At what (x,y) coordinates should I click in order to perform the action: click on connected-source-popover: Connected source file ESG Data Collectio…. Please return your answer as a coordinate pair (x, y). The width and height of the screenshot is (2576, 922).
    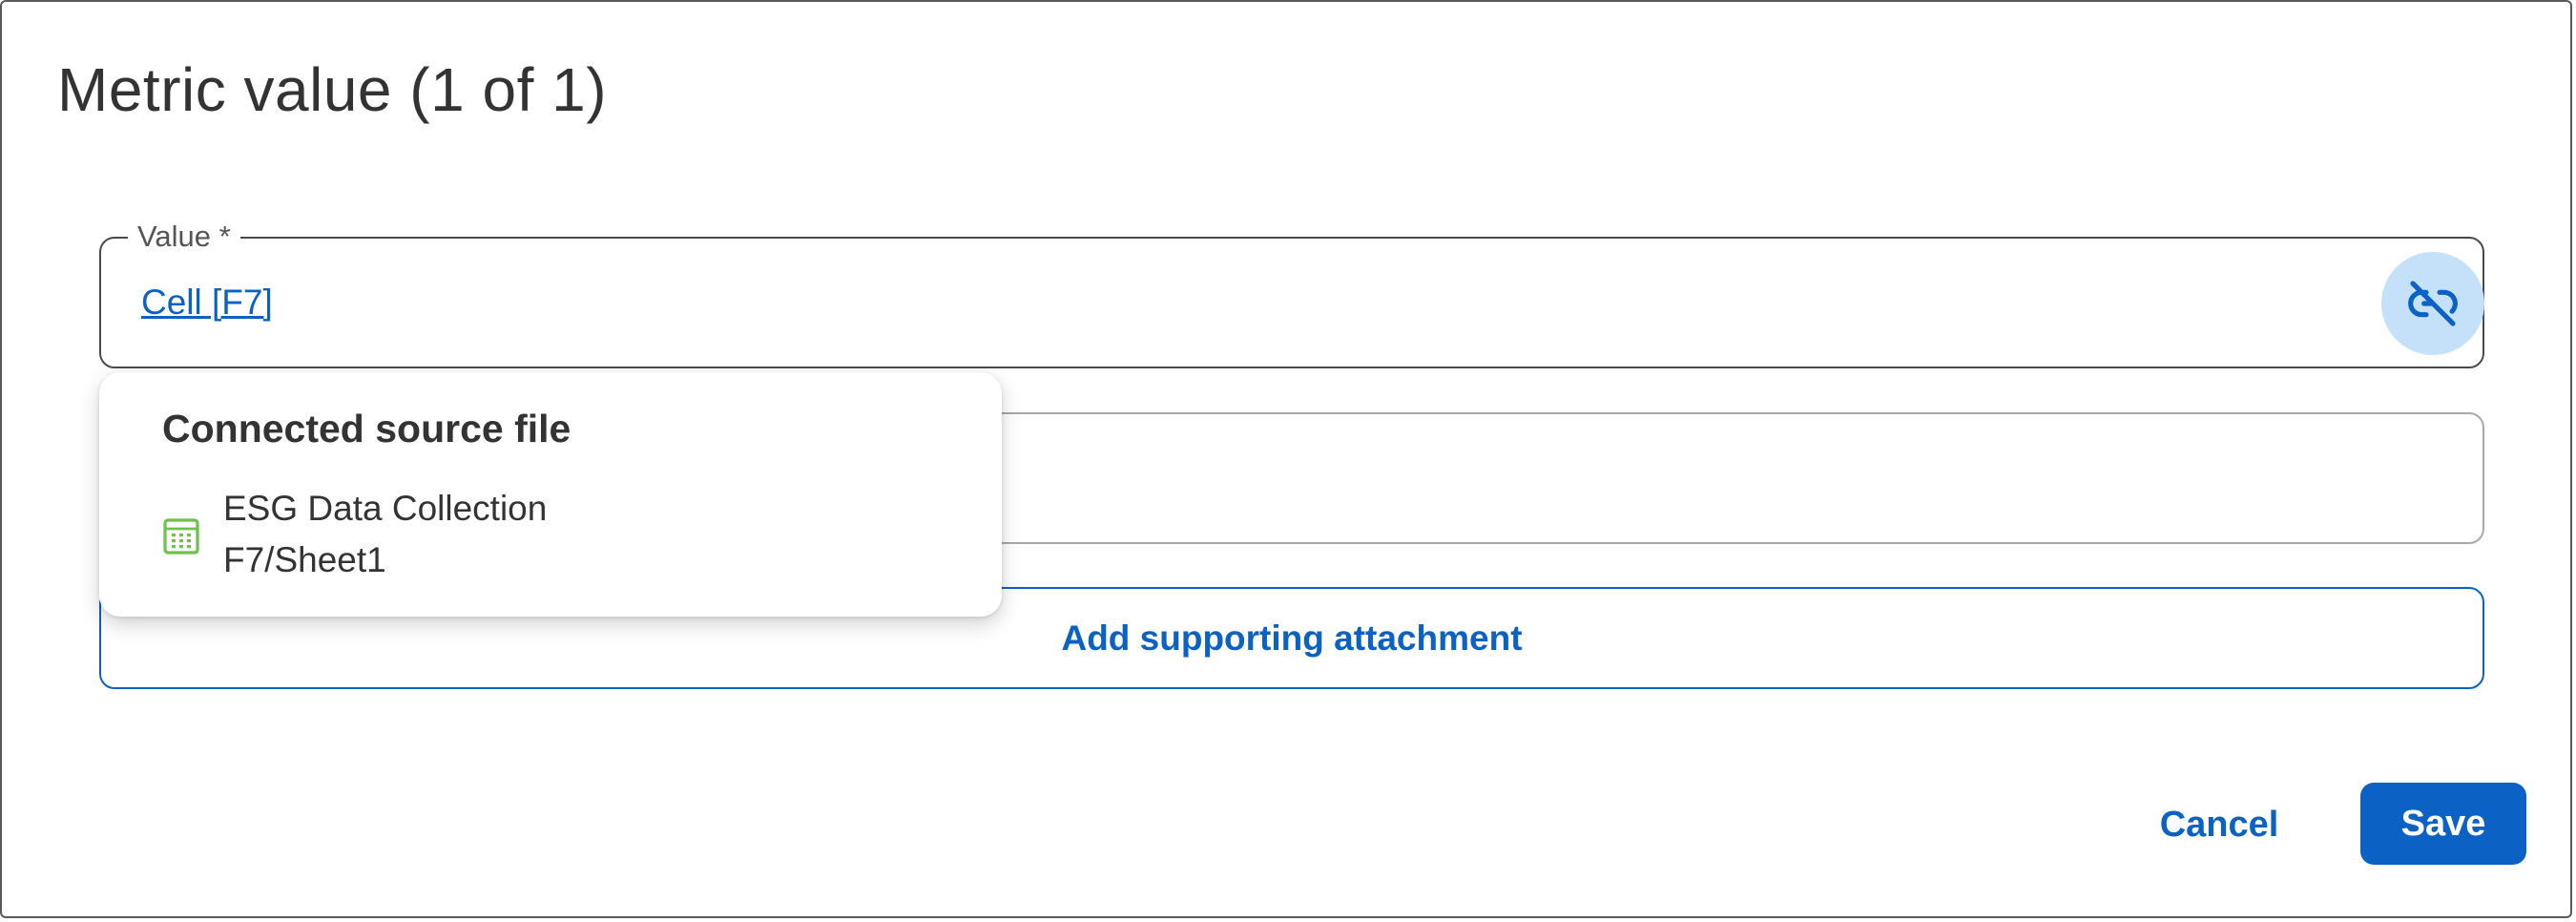
    Looking at the image, I should click on (550, 495).